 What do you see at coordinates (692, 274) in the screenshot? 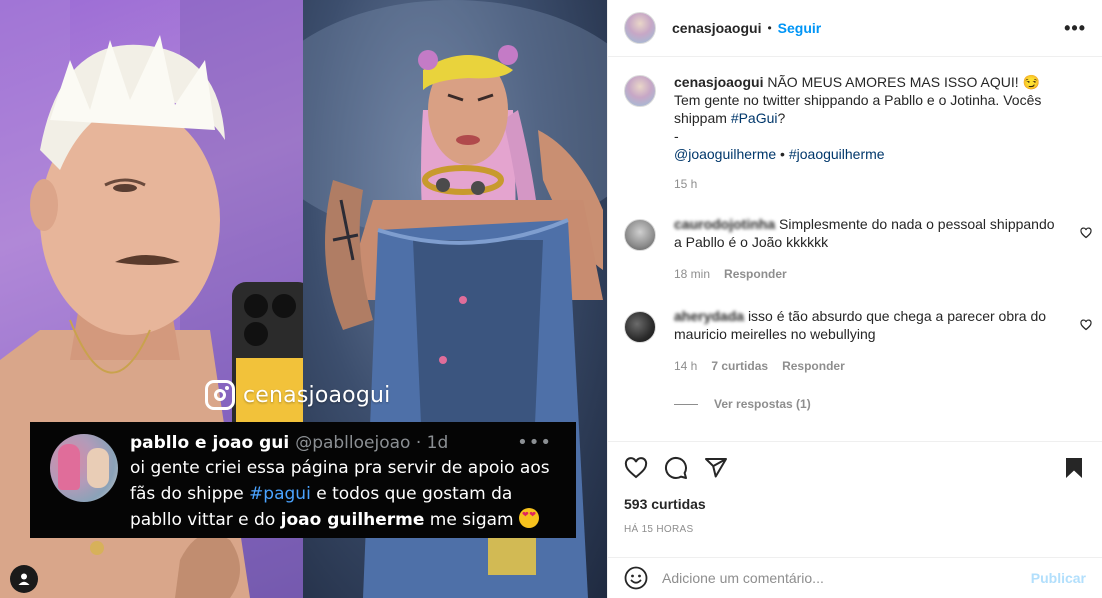
I see `comment-time: 18 min` at bounding box center [692, 274].